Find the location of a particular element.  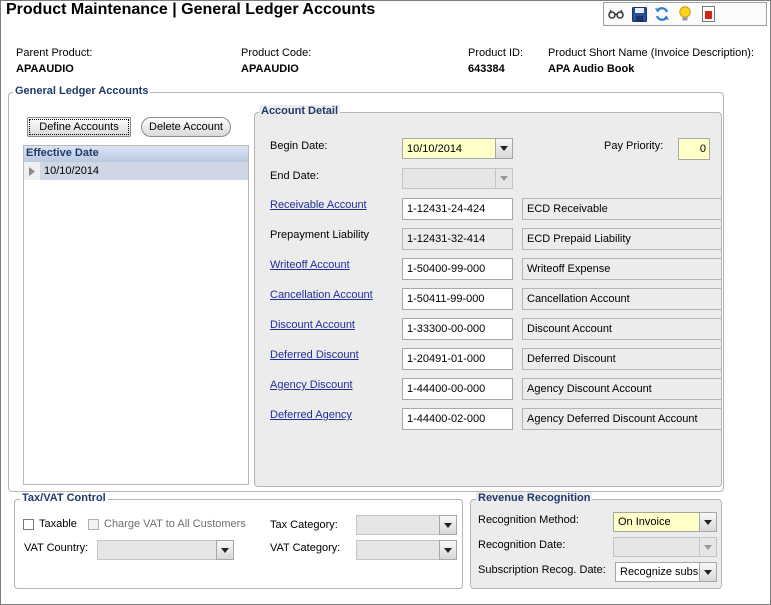

charge-vat-label: Charge VAT to All Customers is located at coordinates (175, 524).